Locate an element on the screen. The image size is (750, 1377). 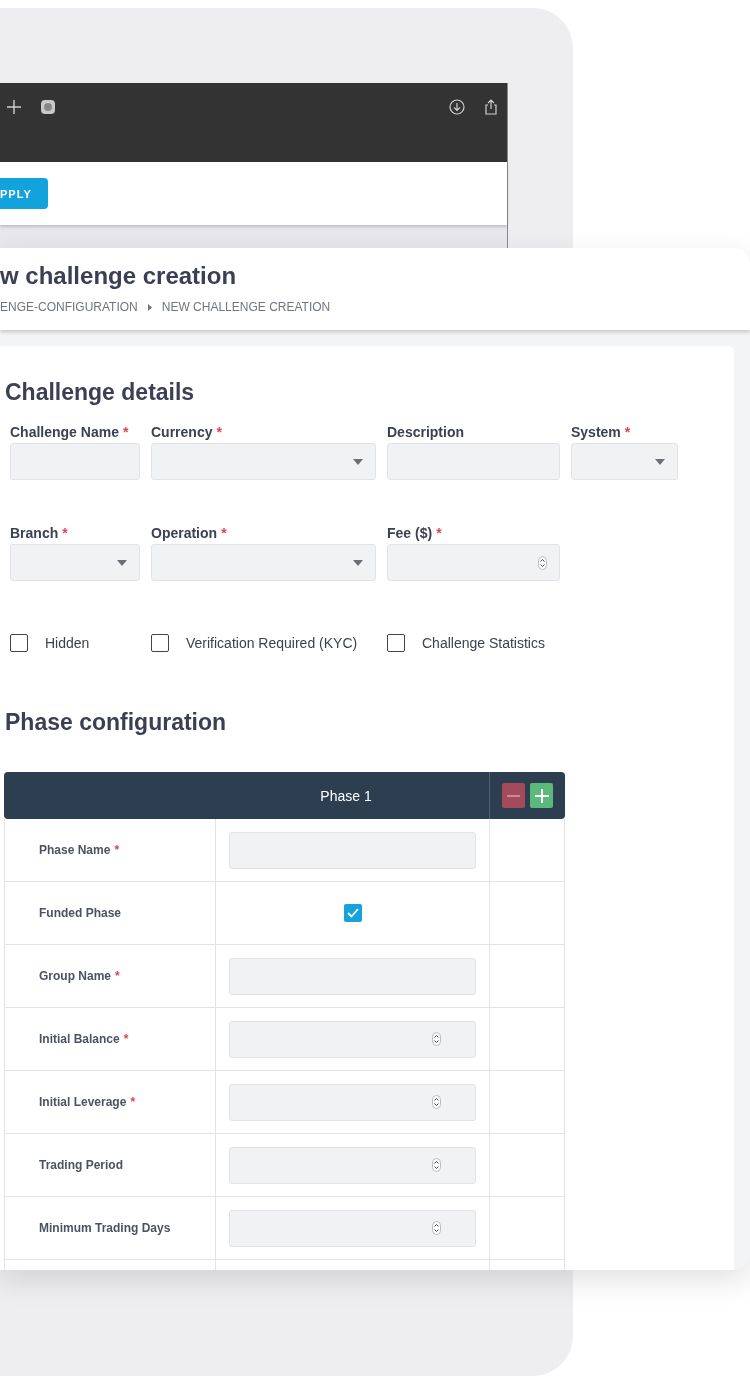
field-label: Description is located at coordinates (426, 432).